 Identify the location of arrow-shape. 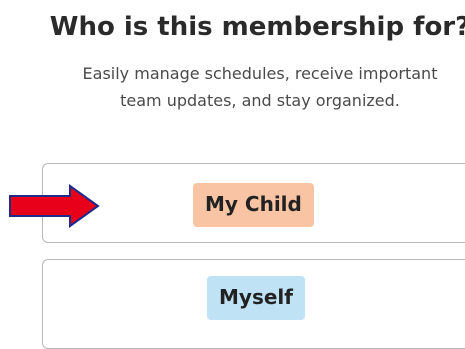
(54, 206).